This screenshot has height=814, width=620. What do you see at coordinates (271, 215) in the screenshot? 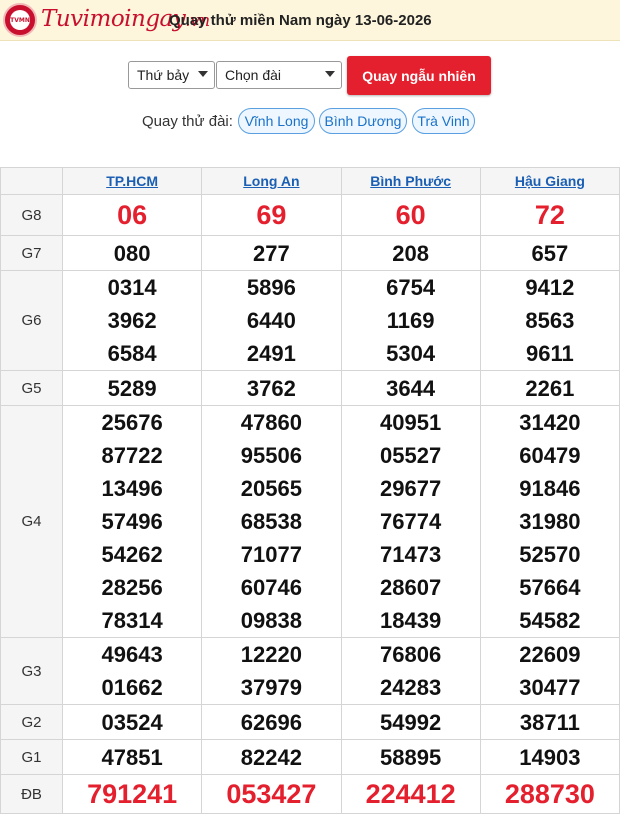
I see `prize-cell: 69` at bounding box center [271, 215].